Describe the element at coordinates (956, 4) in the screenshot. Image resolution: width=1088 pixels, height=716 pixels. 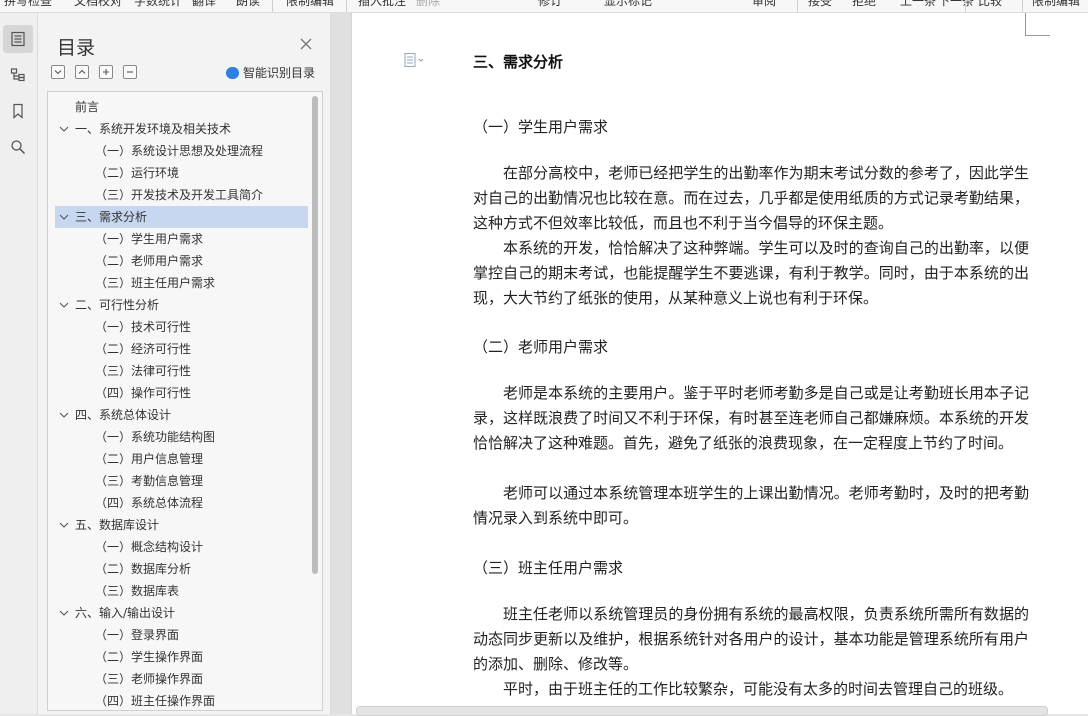
I see `toolbar-item: 下一条` at that location.